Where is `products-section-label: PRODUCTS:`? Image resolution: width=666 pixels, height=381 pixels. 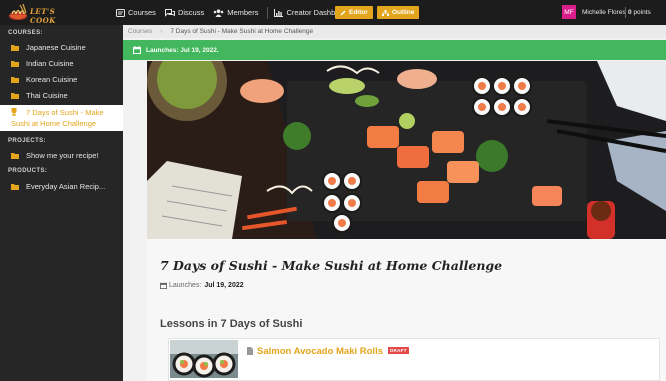 products-section-label: PRODUCTS: is located at coordinates (28, 171).